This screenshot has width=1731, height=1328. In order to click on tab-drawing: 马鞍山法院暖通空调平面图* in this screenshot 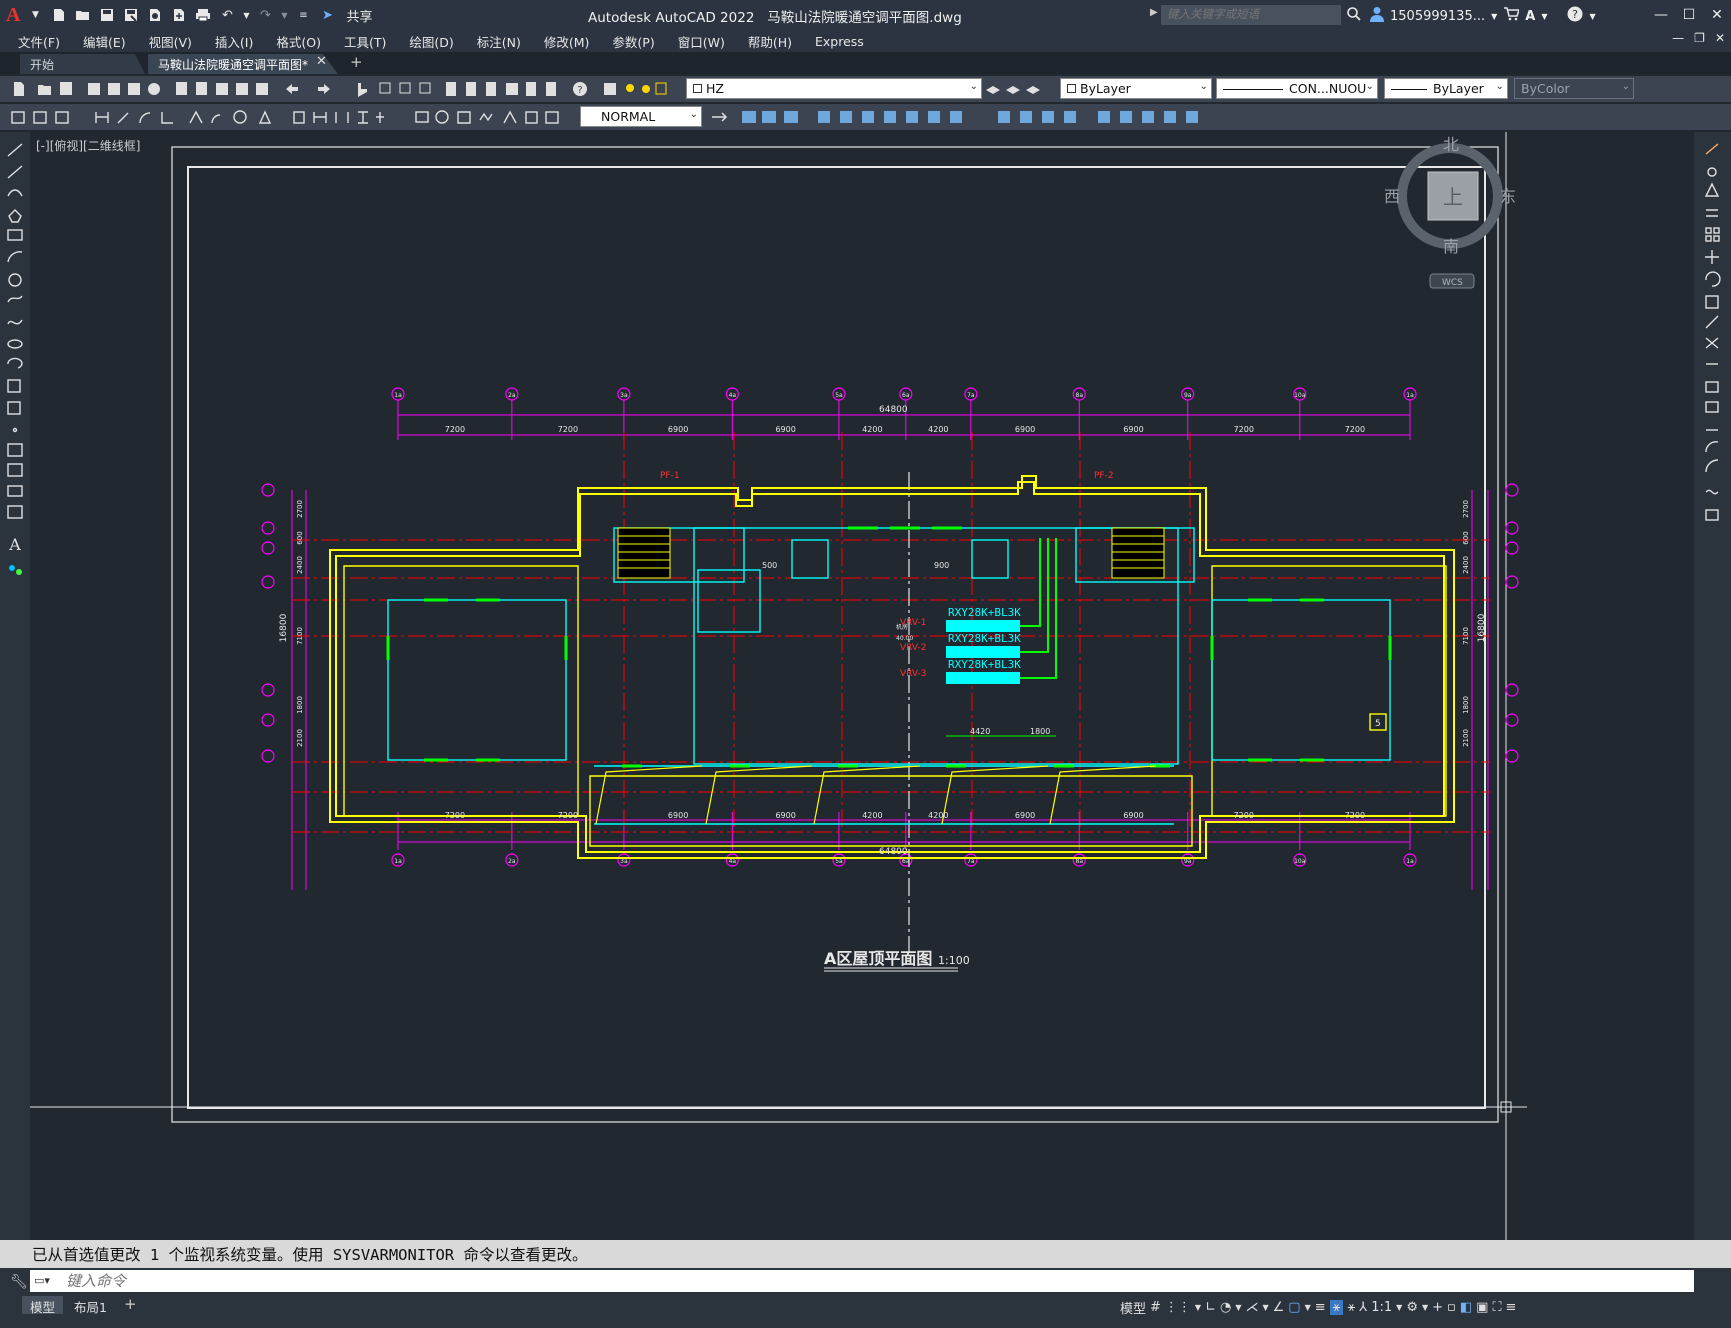, I will do `click(243, 64)`.